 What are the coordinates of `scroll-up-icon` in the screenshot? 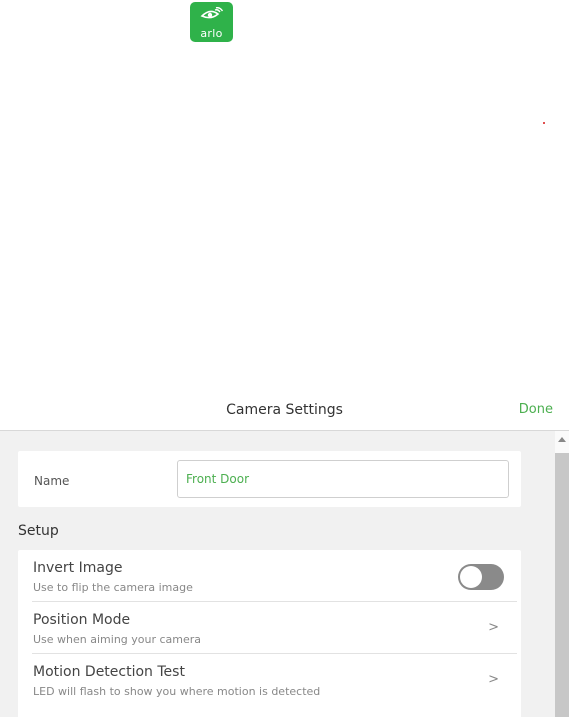 It's located at (562, 439).